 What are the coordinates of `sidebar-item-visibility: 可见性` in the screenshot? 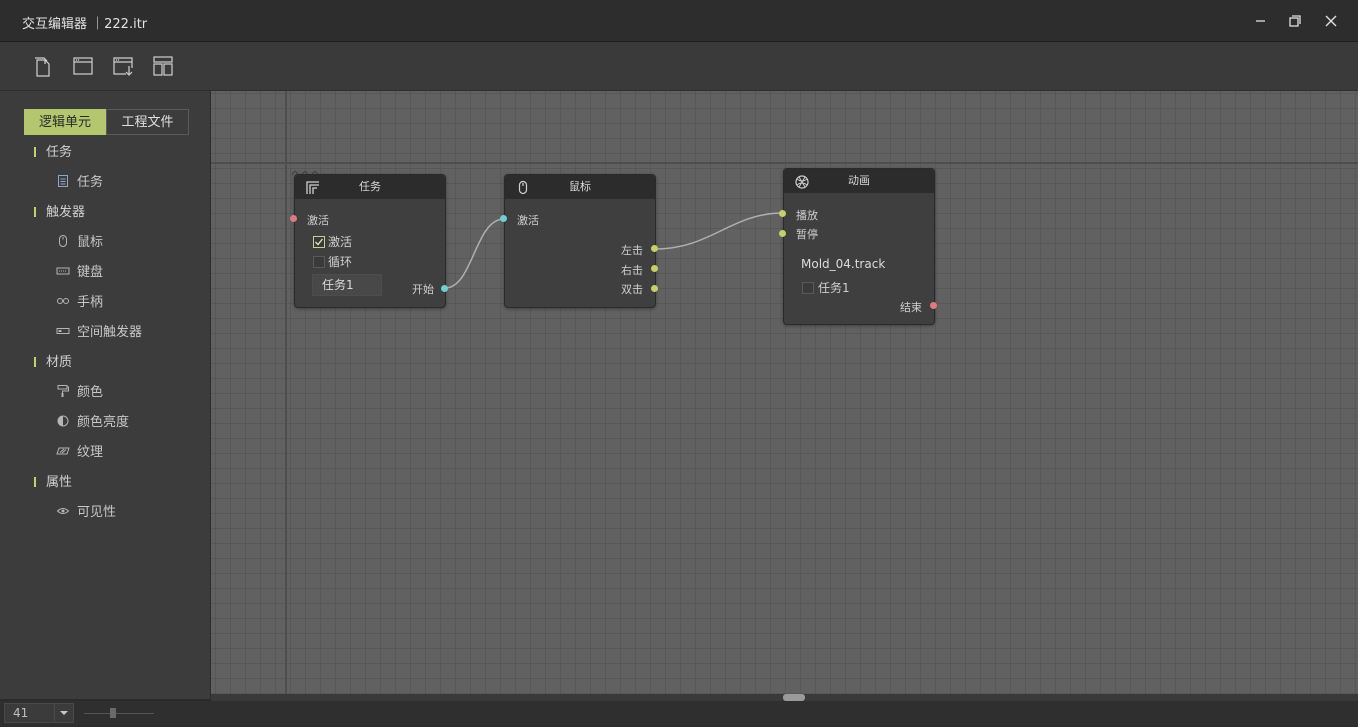 It's located at (86, 513).